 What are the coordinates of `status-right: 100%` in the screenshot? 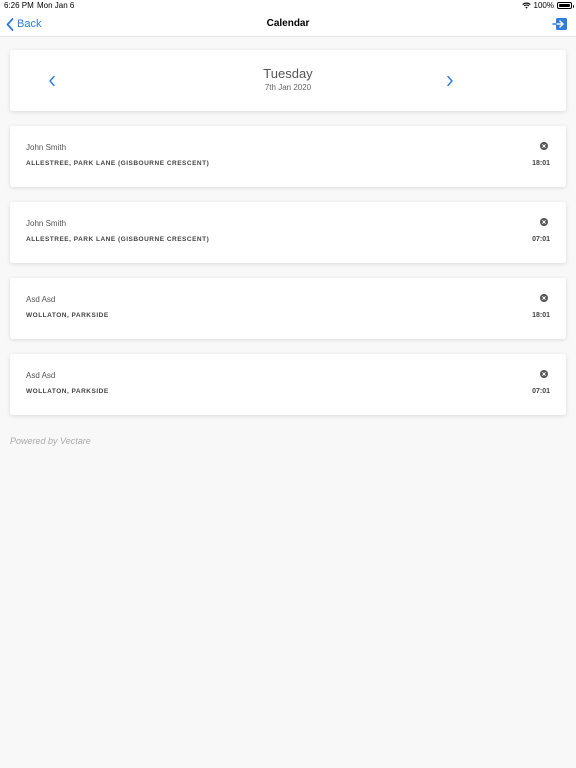 It's located at (547, 5).